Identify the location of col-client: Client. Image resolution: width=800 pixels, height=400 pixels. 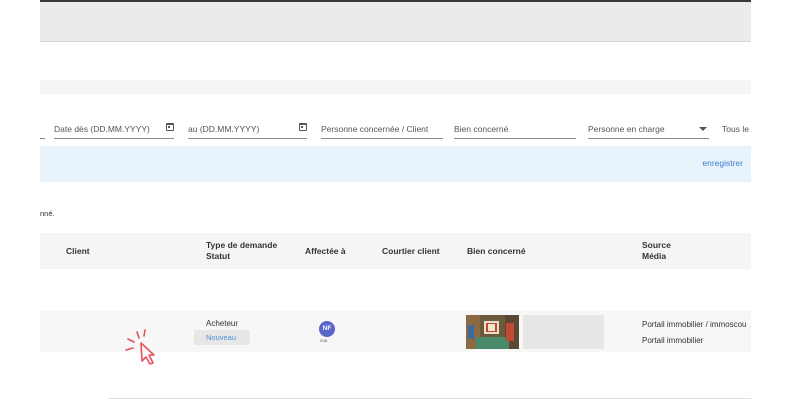
(78, 251).